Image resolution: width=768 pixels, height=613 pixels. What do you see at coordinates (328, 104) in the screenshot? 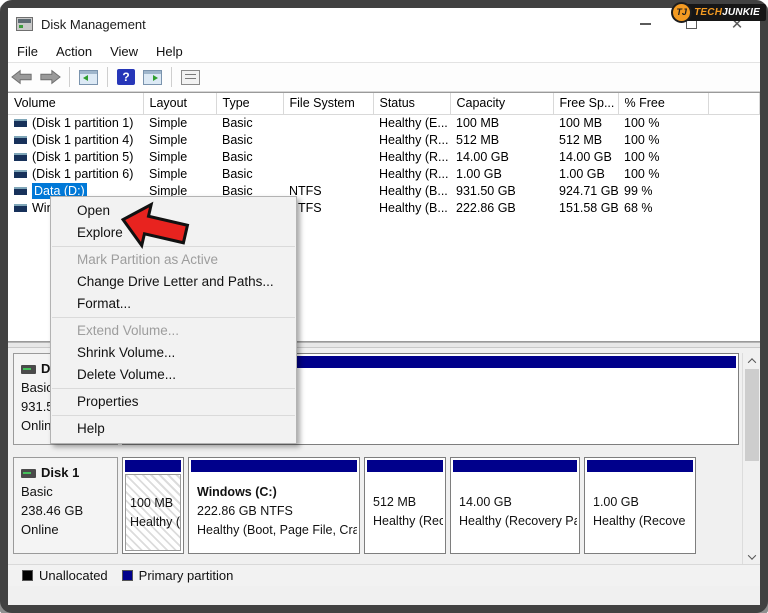
I see `col-file-system: File System` at bounding box center [328, 104].